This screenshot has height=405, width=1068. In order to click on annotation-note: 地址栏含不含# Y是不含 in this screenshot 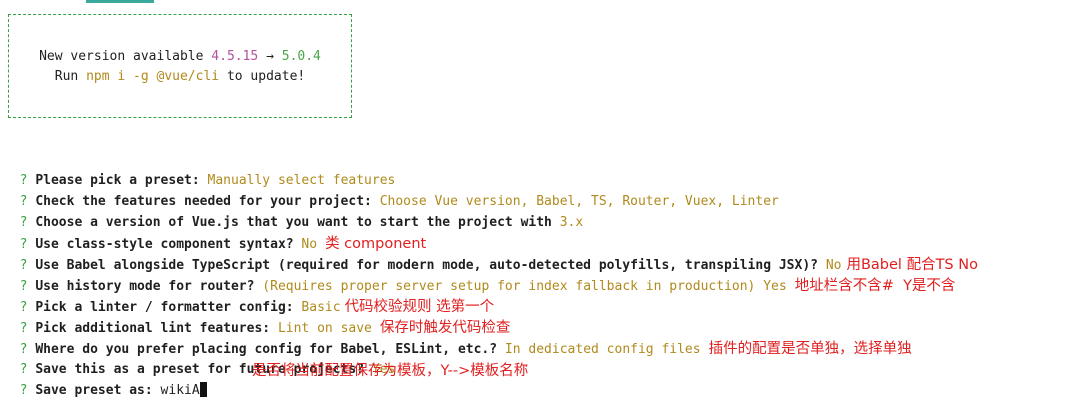, I will do `click(875, 286)`.